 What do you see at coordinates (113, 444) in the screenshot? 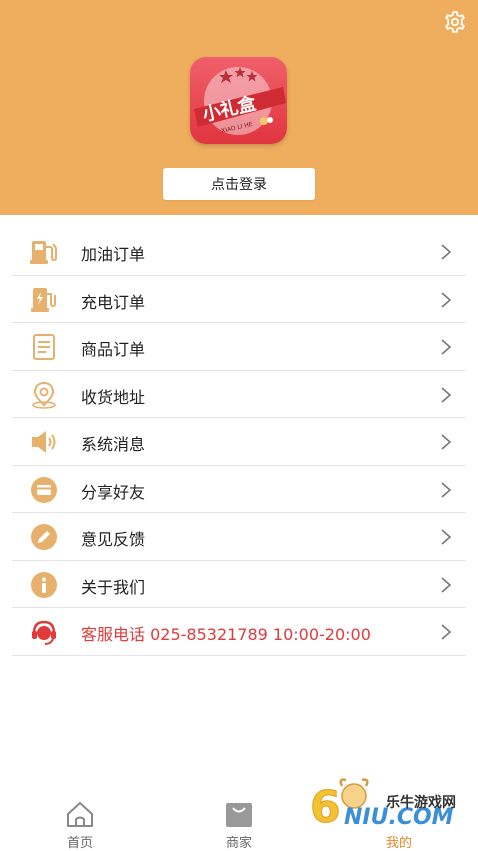
I see `menu-item-label: 系统消息` at bounding box center [113, 444].